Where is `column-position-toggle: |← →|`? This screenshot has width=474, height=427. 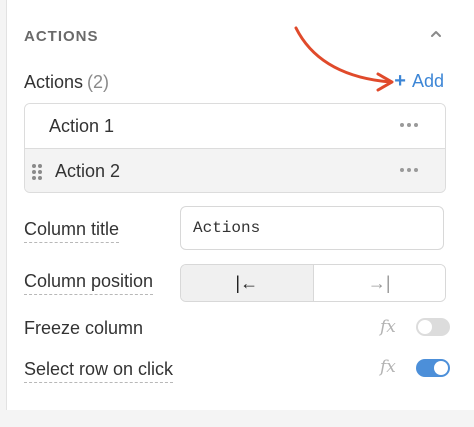
column-position-toggle: |← →| is located at coordinates (313, 283).